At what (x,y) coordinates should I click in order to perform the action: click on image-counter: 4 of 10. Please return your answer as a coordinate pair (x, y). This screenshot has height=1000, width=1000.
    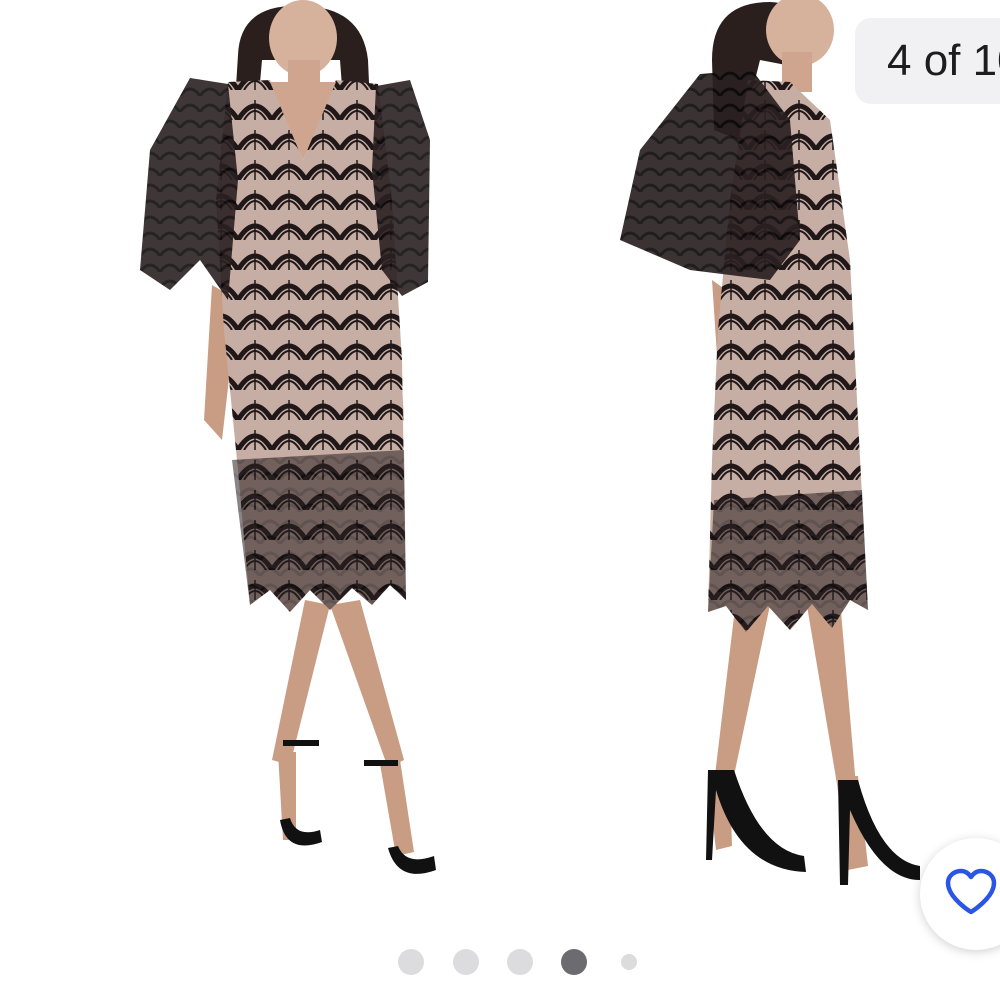
    Looking at the image, I should click on (927, 61).